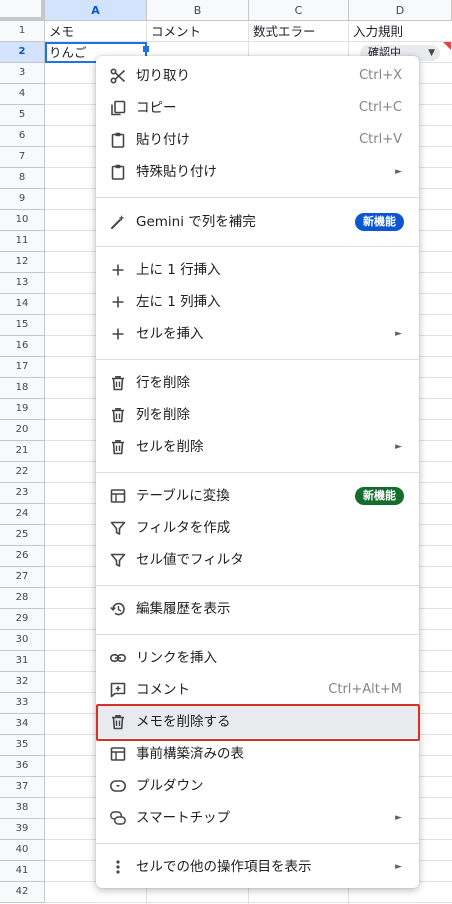 The width and height of the screenshot is (452, 904). Describe the element at coordinates (257, 383) in the screenshot. I see `menu-item-delete-row: 行を削除` at that location.